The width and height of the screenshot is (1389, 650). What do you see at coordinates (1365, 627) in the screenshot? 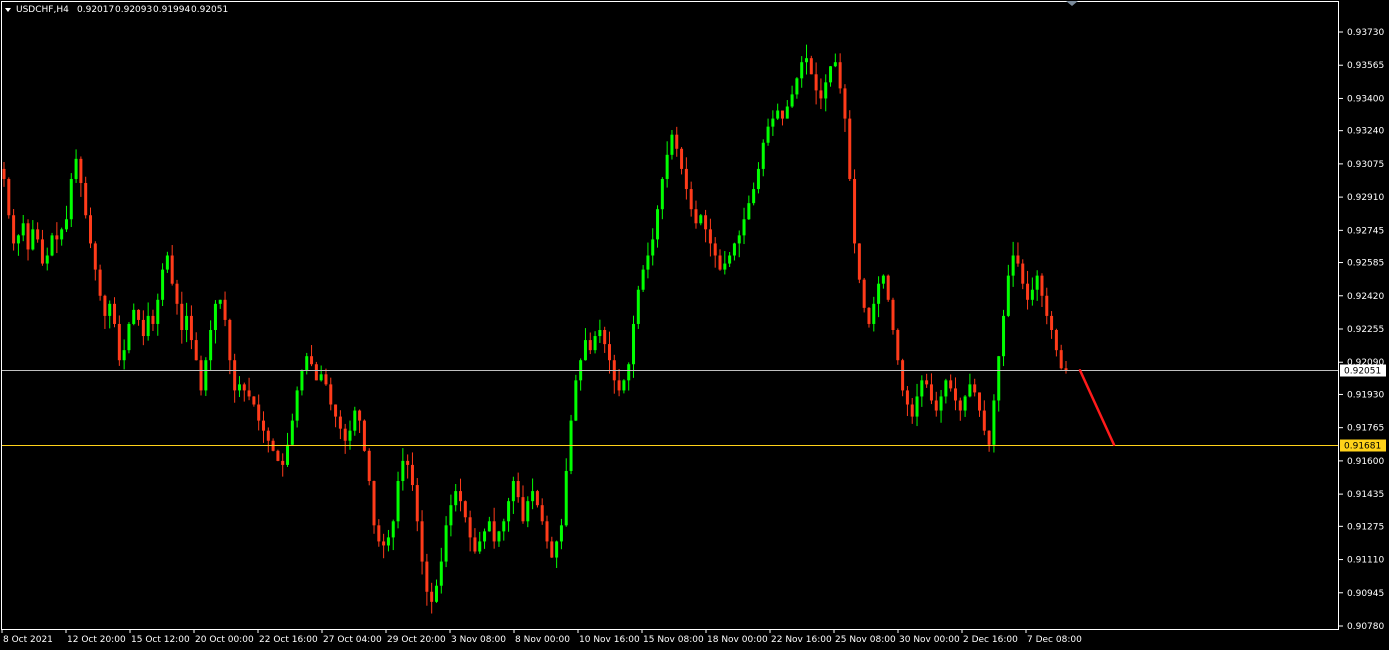
I see `y-tick-label: 0.90780` at bounding box center [1365, 627].